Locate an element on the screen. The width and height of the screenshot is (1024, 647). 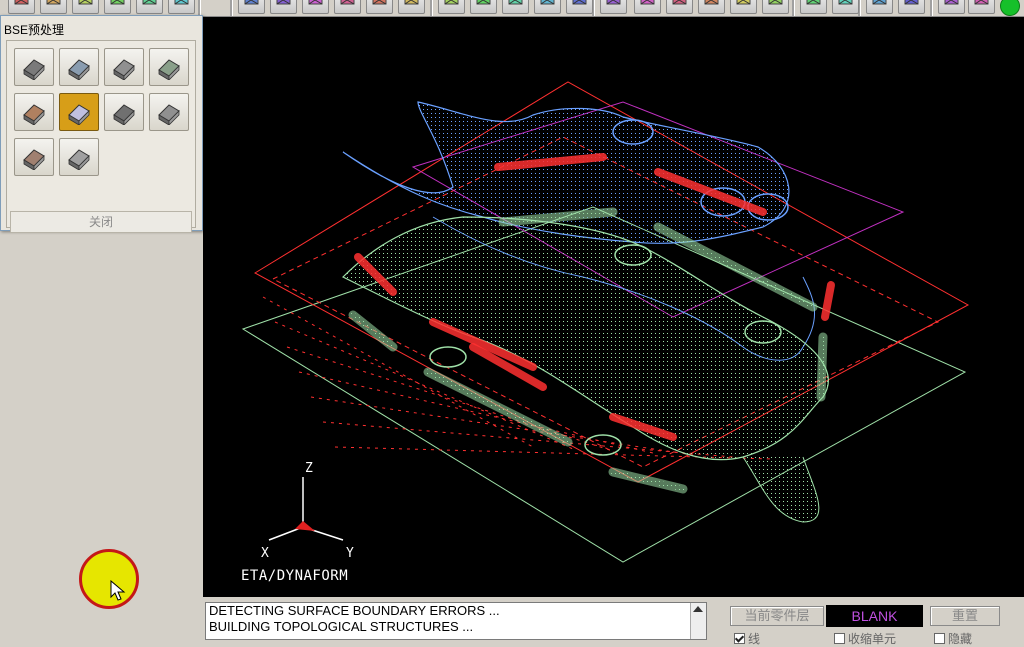
shade-icon is located at coordinates (679, 2).